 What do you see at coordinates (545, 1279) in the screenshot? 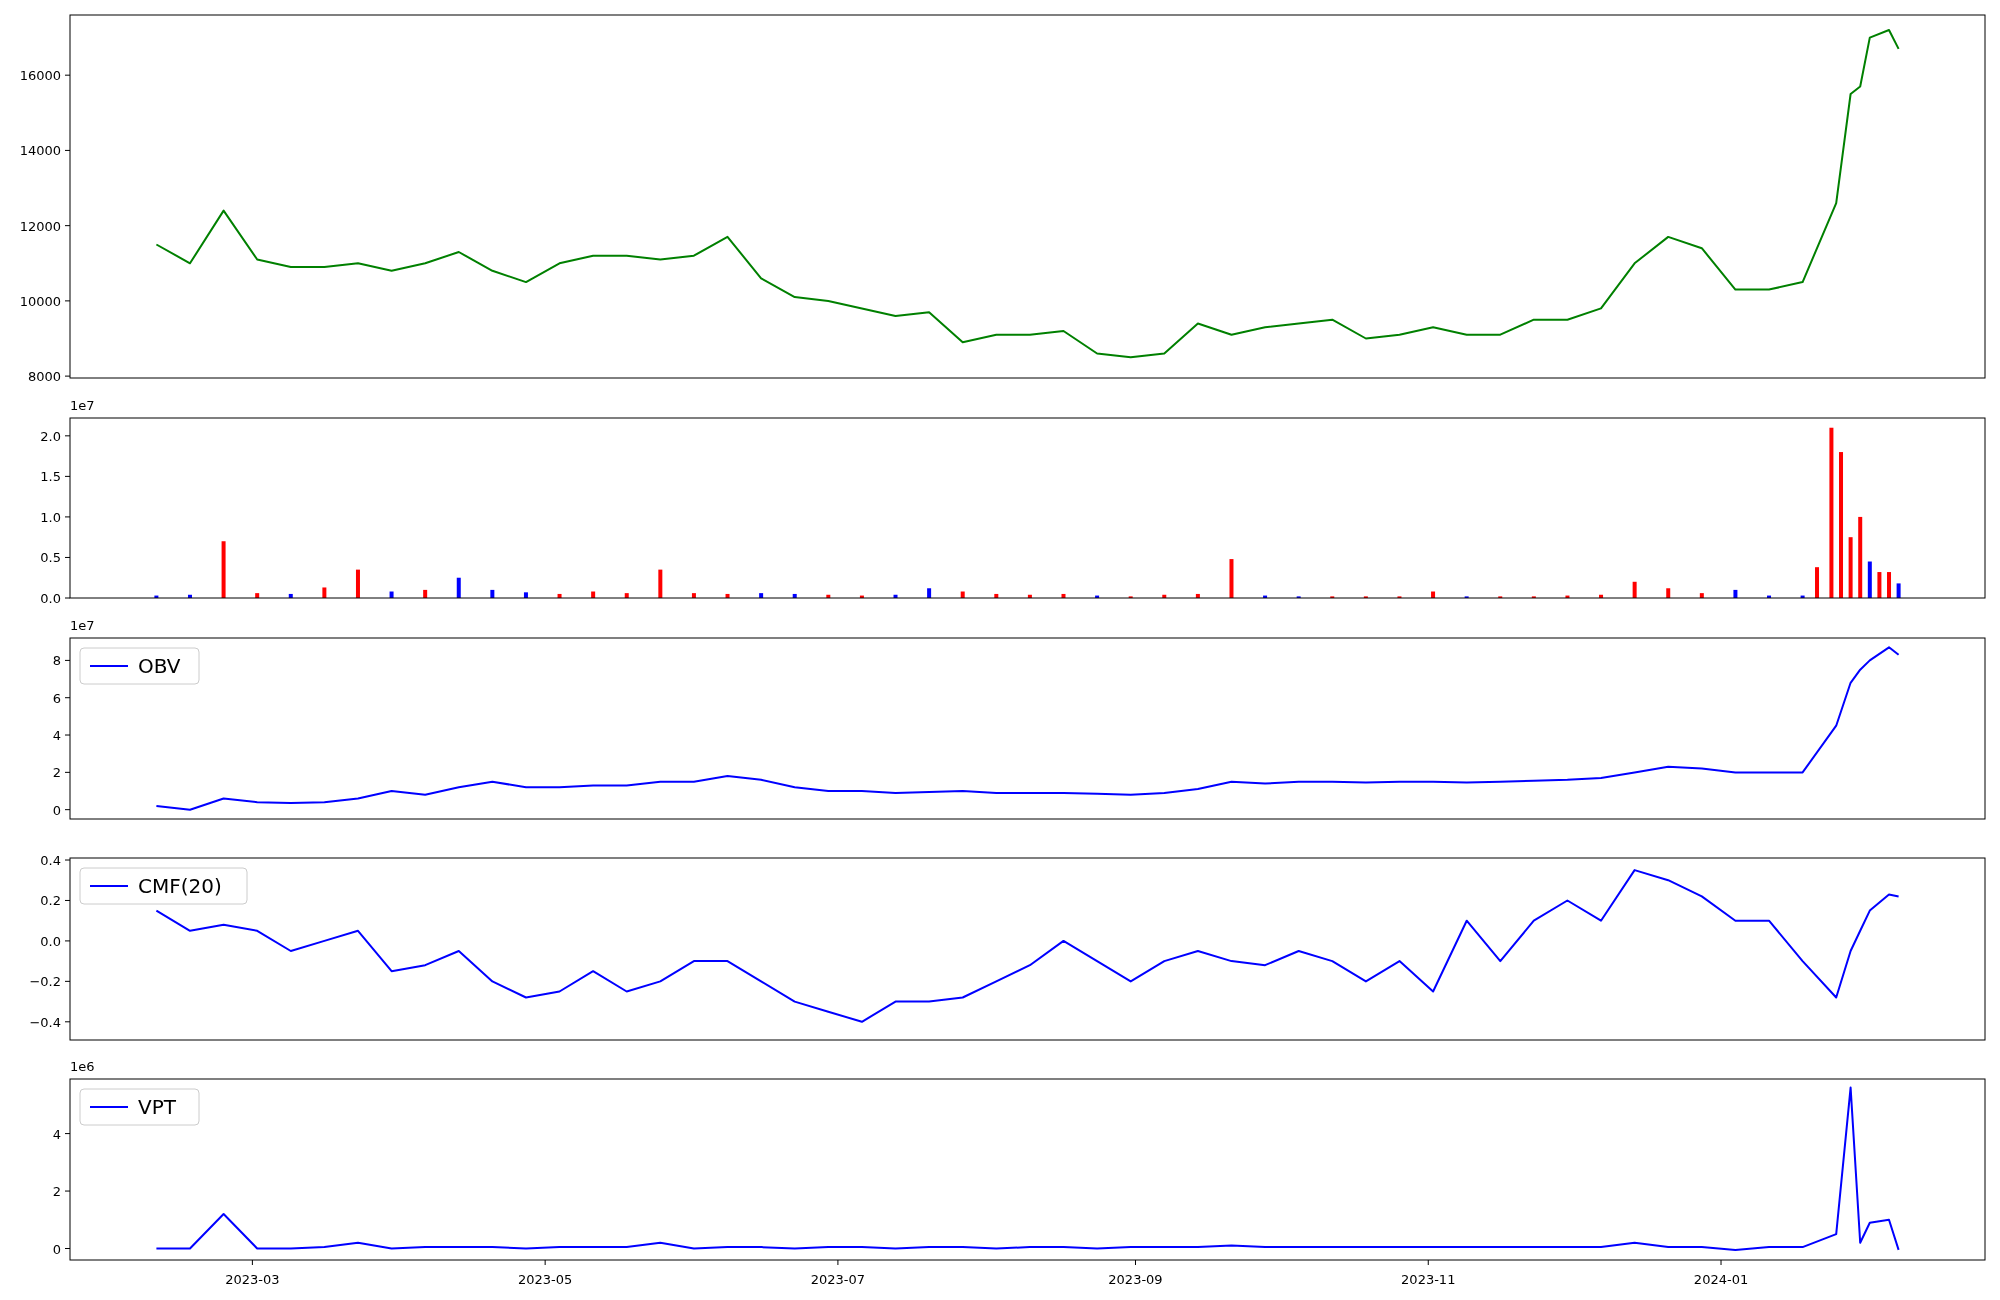
I see `tick-label: 2023-05` at bounding box center [545, 1279].